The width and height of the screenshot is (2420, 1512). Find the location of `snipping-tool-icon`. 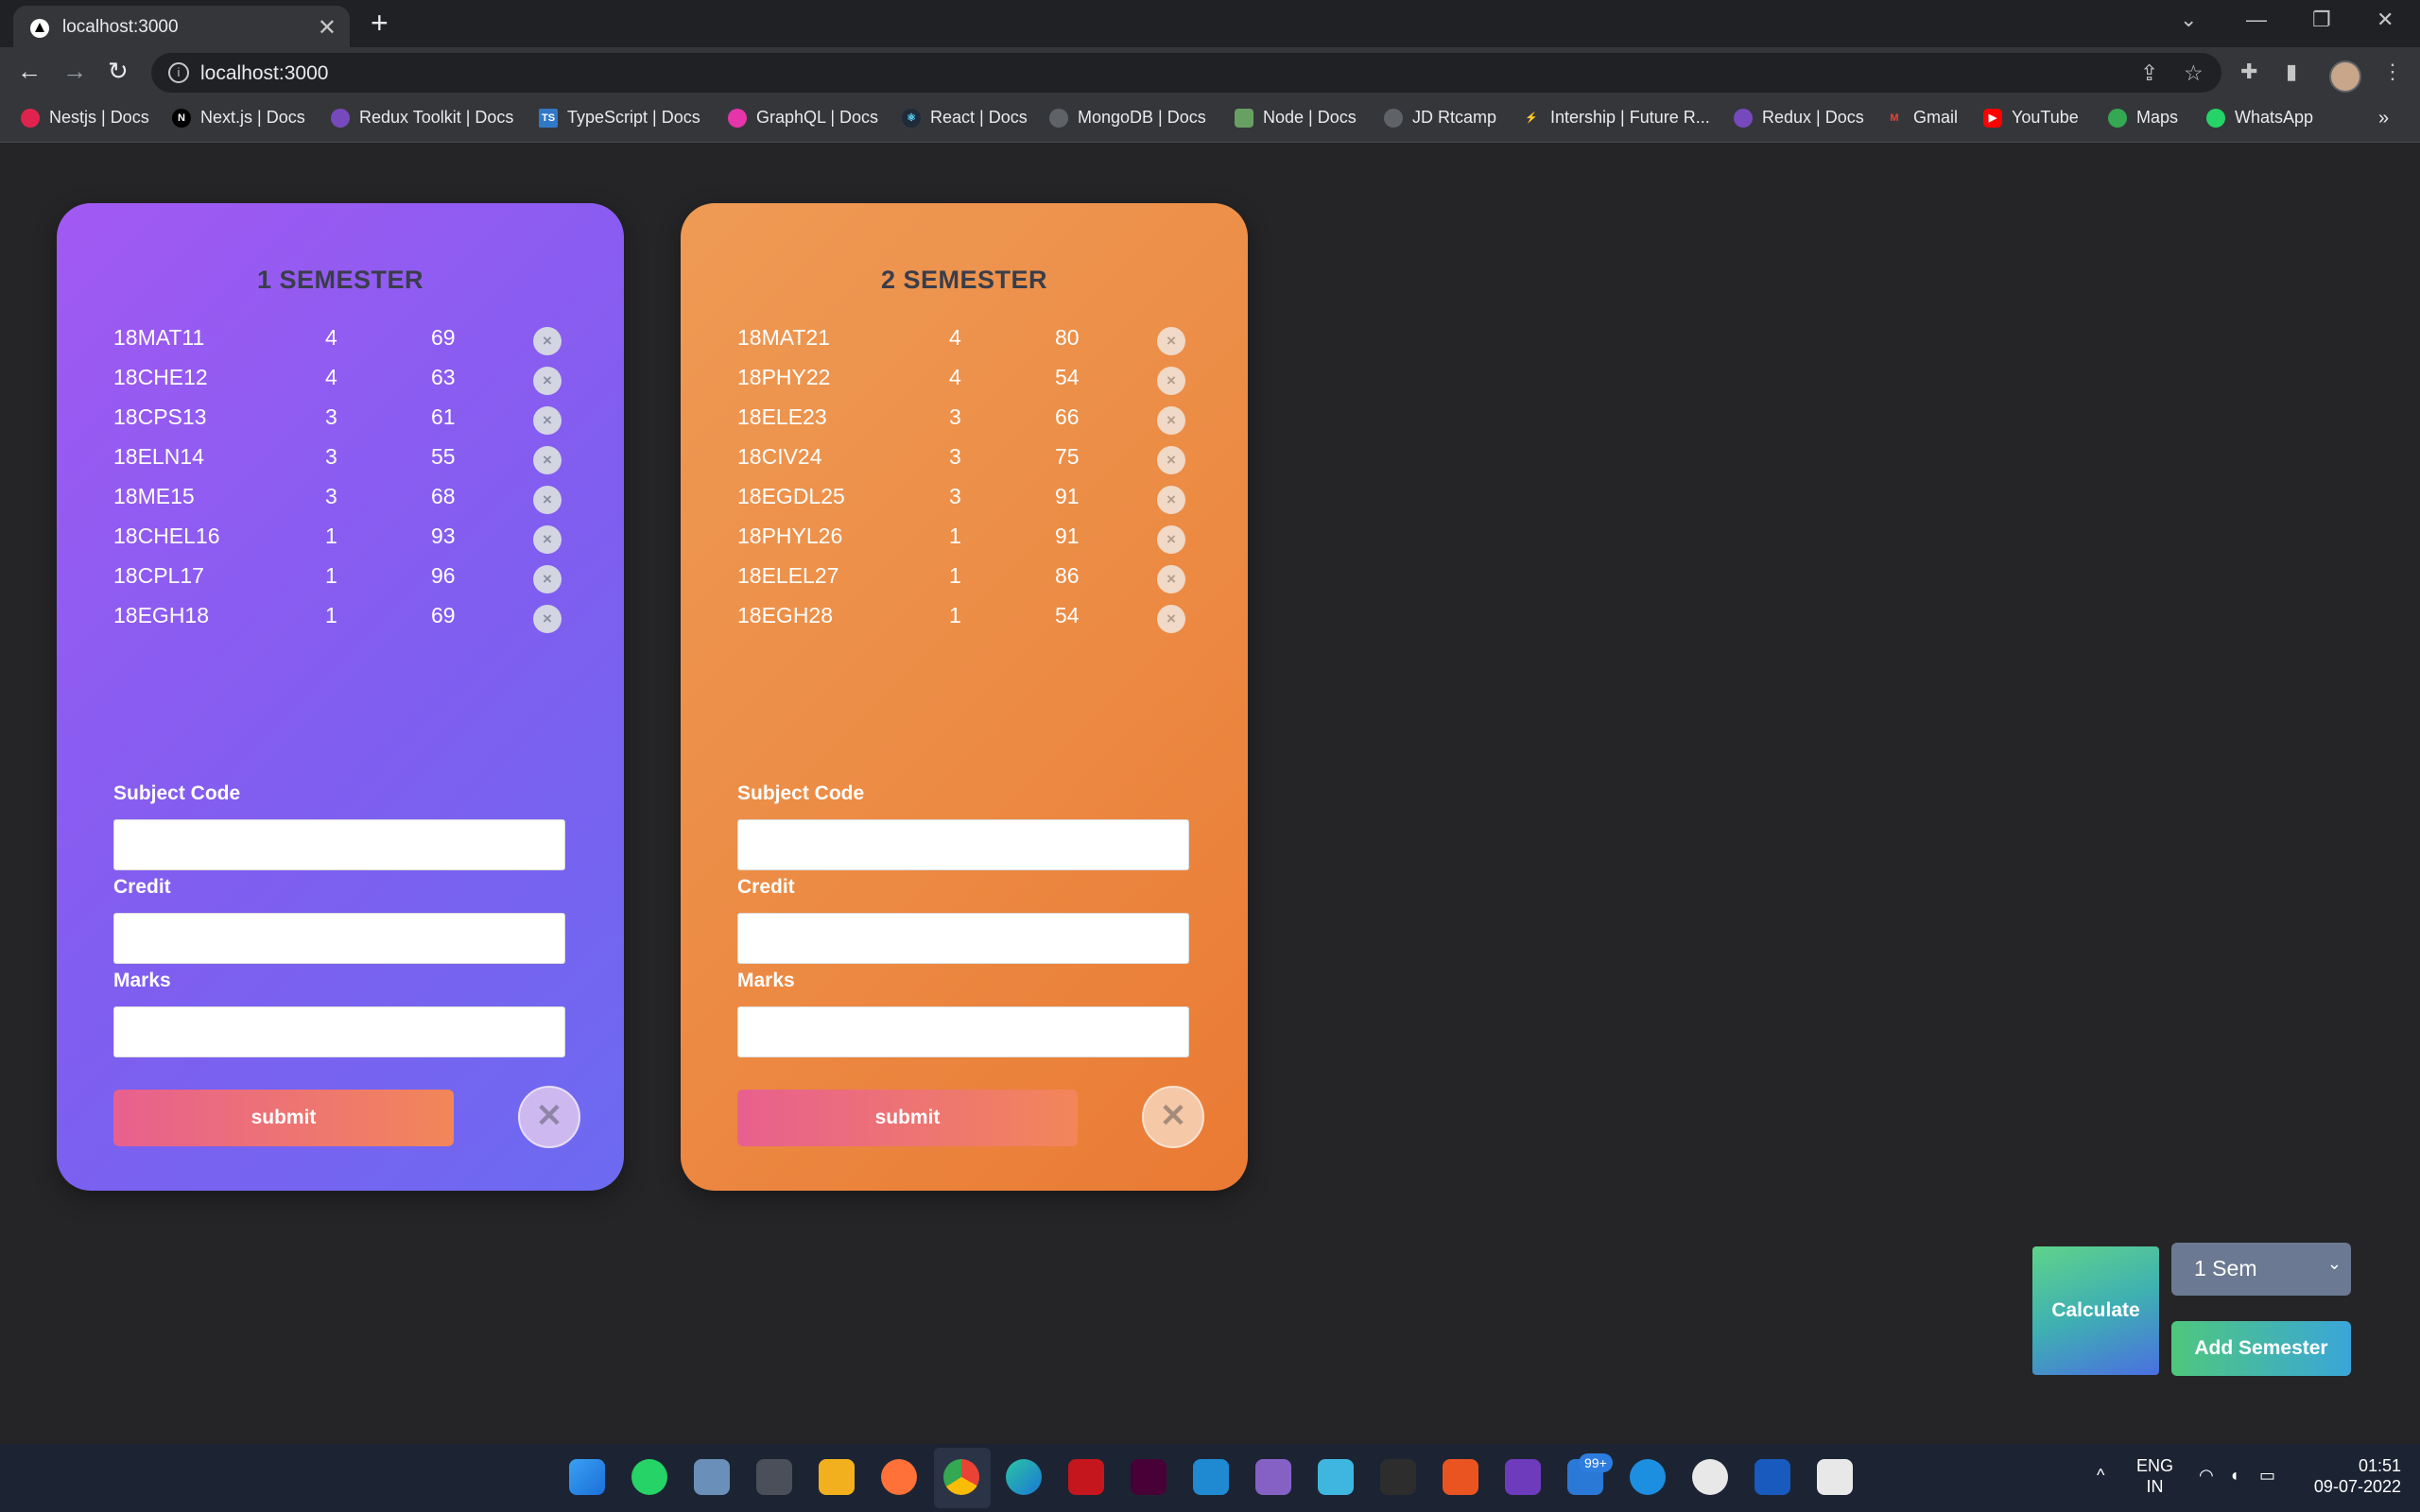

snipping-tool-icon is located at coordinates (1835, 1477).